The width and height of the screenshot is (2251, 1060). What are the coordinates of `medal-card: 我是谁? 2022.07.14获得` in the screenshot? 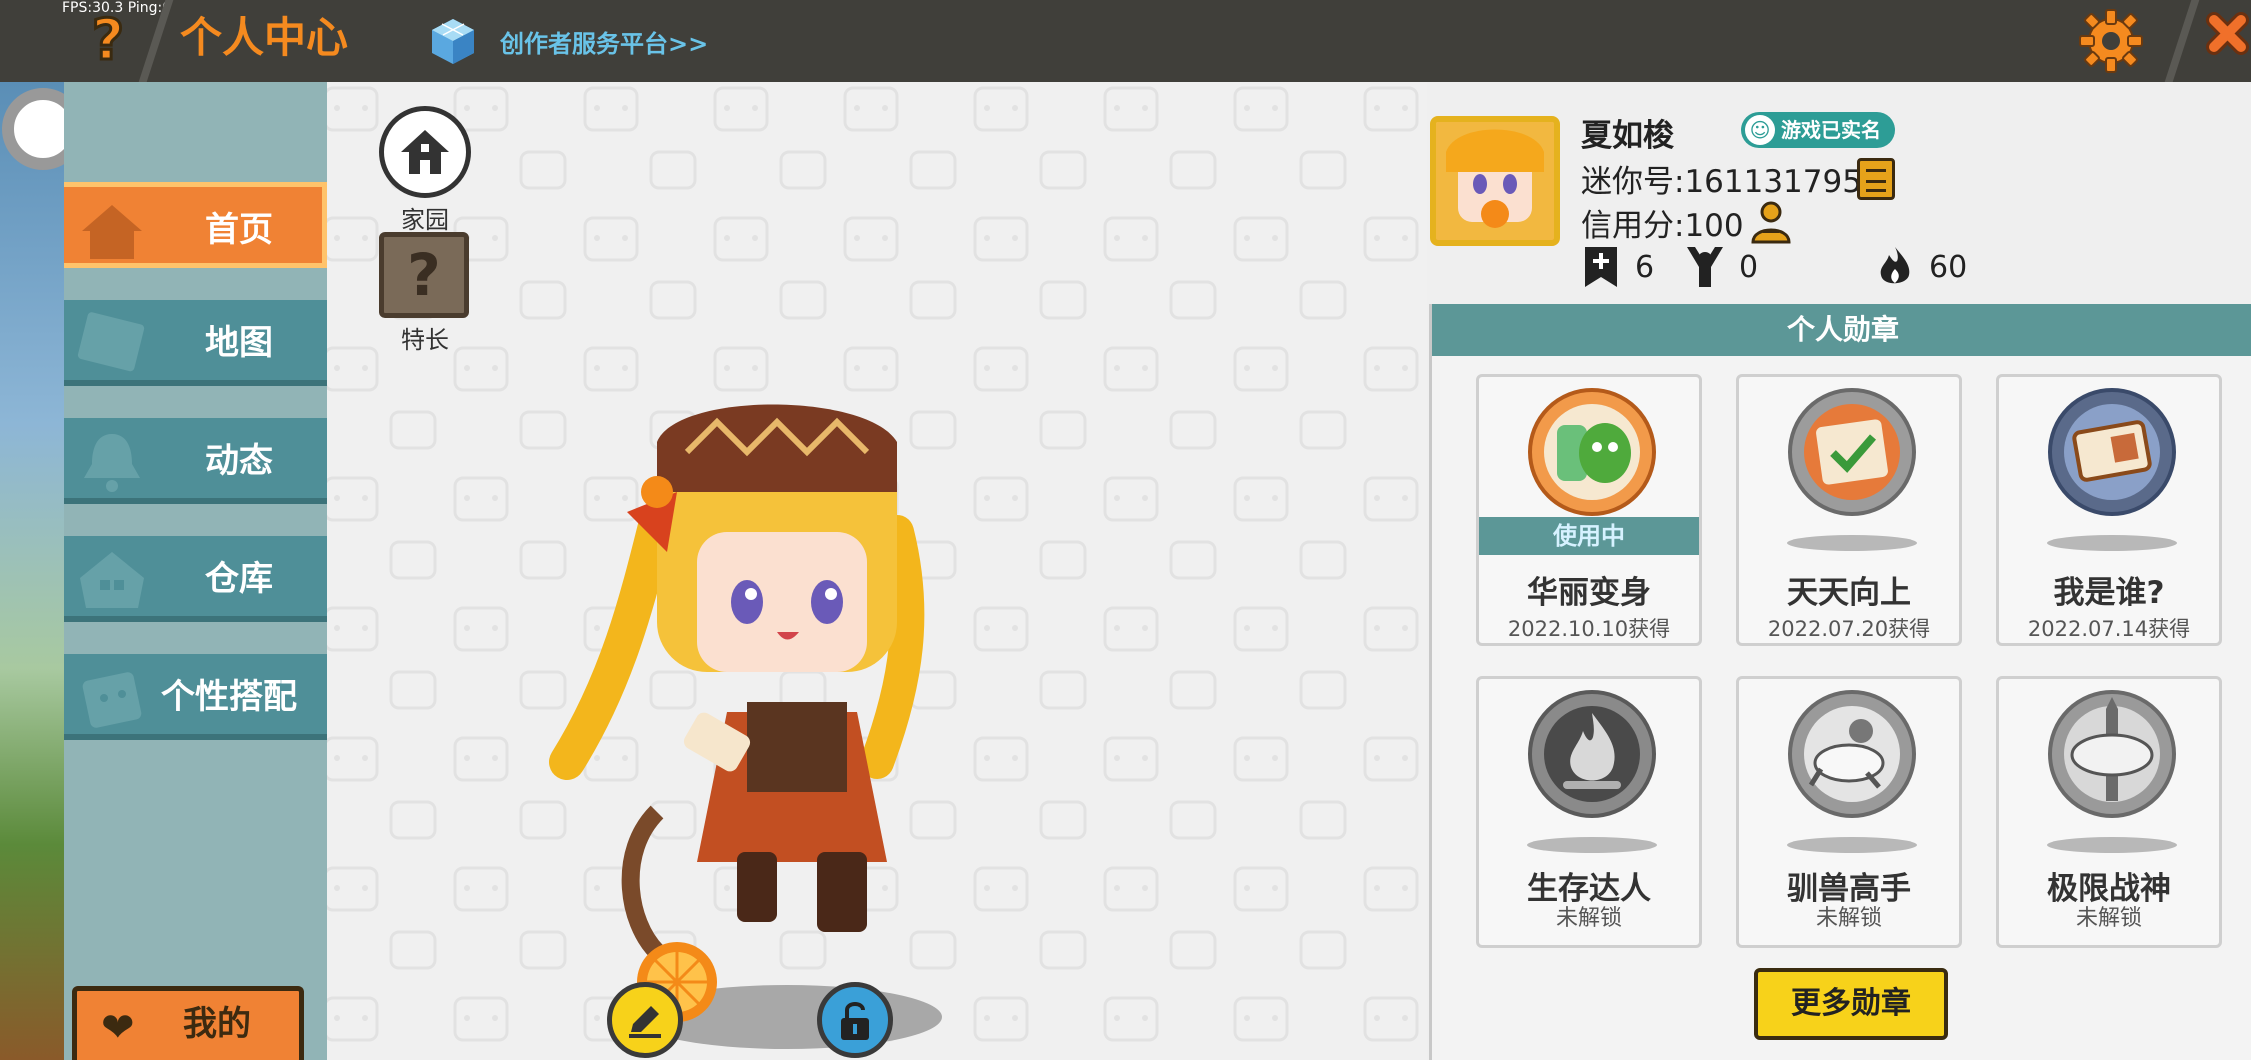 It's located at (2109, 510).